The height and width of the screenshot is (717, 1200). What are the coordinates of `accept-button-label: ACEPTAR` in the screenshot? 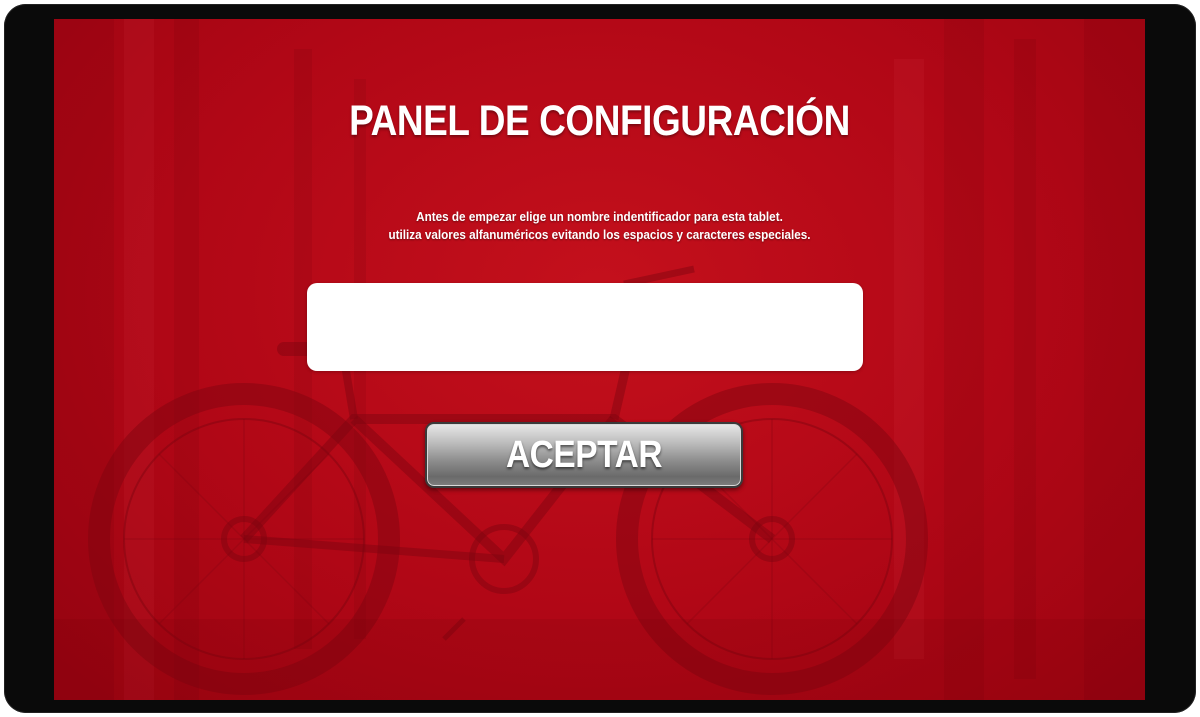 It's located at (584, 455).